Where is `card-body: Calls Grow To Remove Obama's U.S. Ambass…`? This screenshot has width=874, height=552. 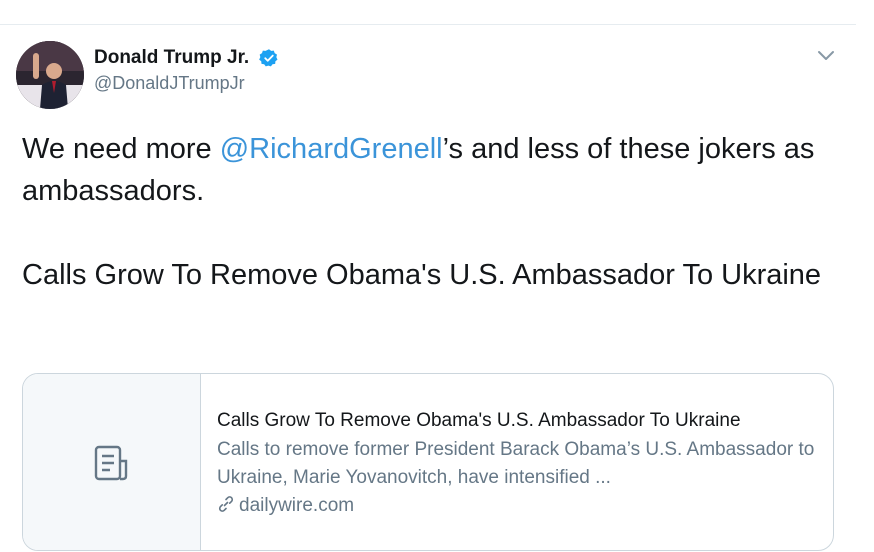 card-body: Calls Grow To Remove Obama's U.S. Ambass… is located at coordinates (520, 464).